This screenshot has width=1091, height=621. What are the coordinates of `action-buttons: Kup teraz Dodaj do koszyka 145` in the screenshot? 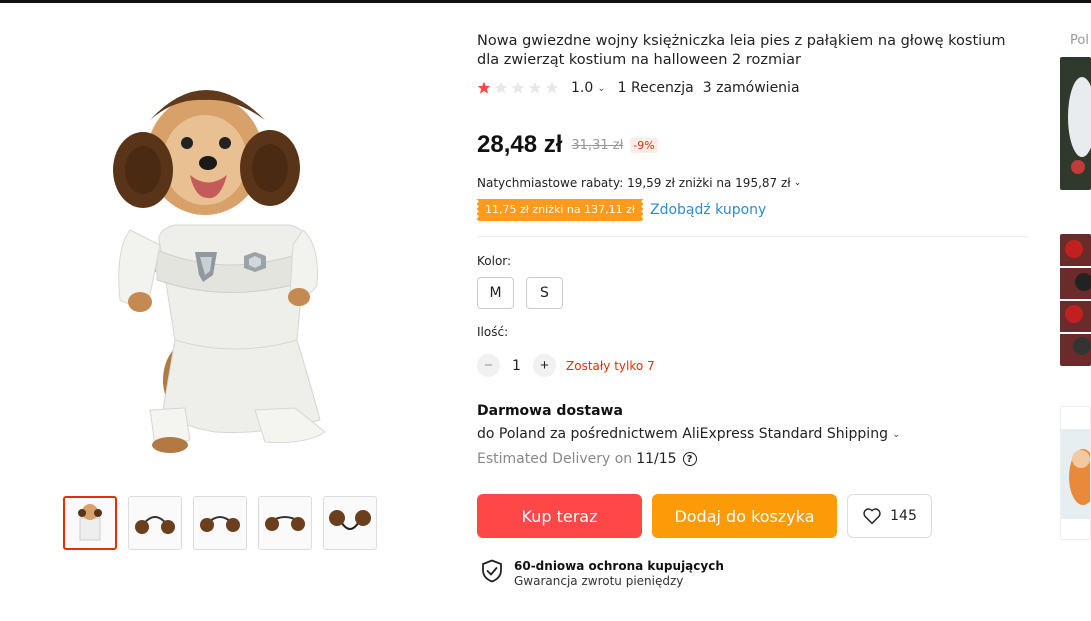 It's located at (704, 516).